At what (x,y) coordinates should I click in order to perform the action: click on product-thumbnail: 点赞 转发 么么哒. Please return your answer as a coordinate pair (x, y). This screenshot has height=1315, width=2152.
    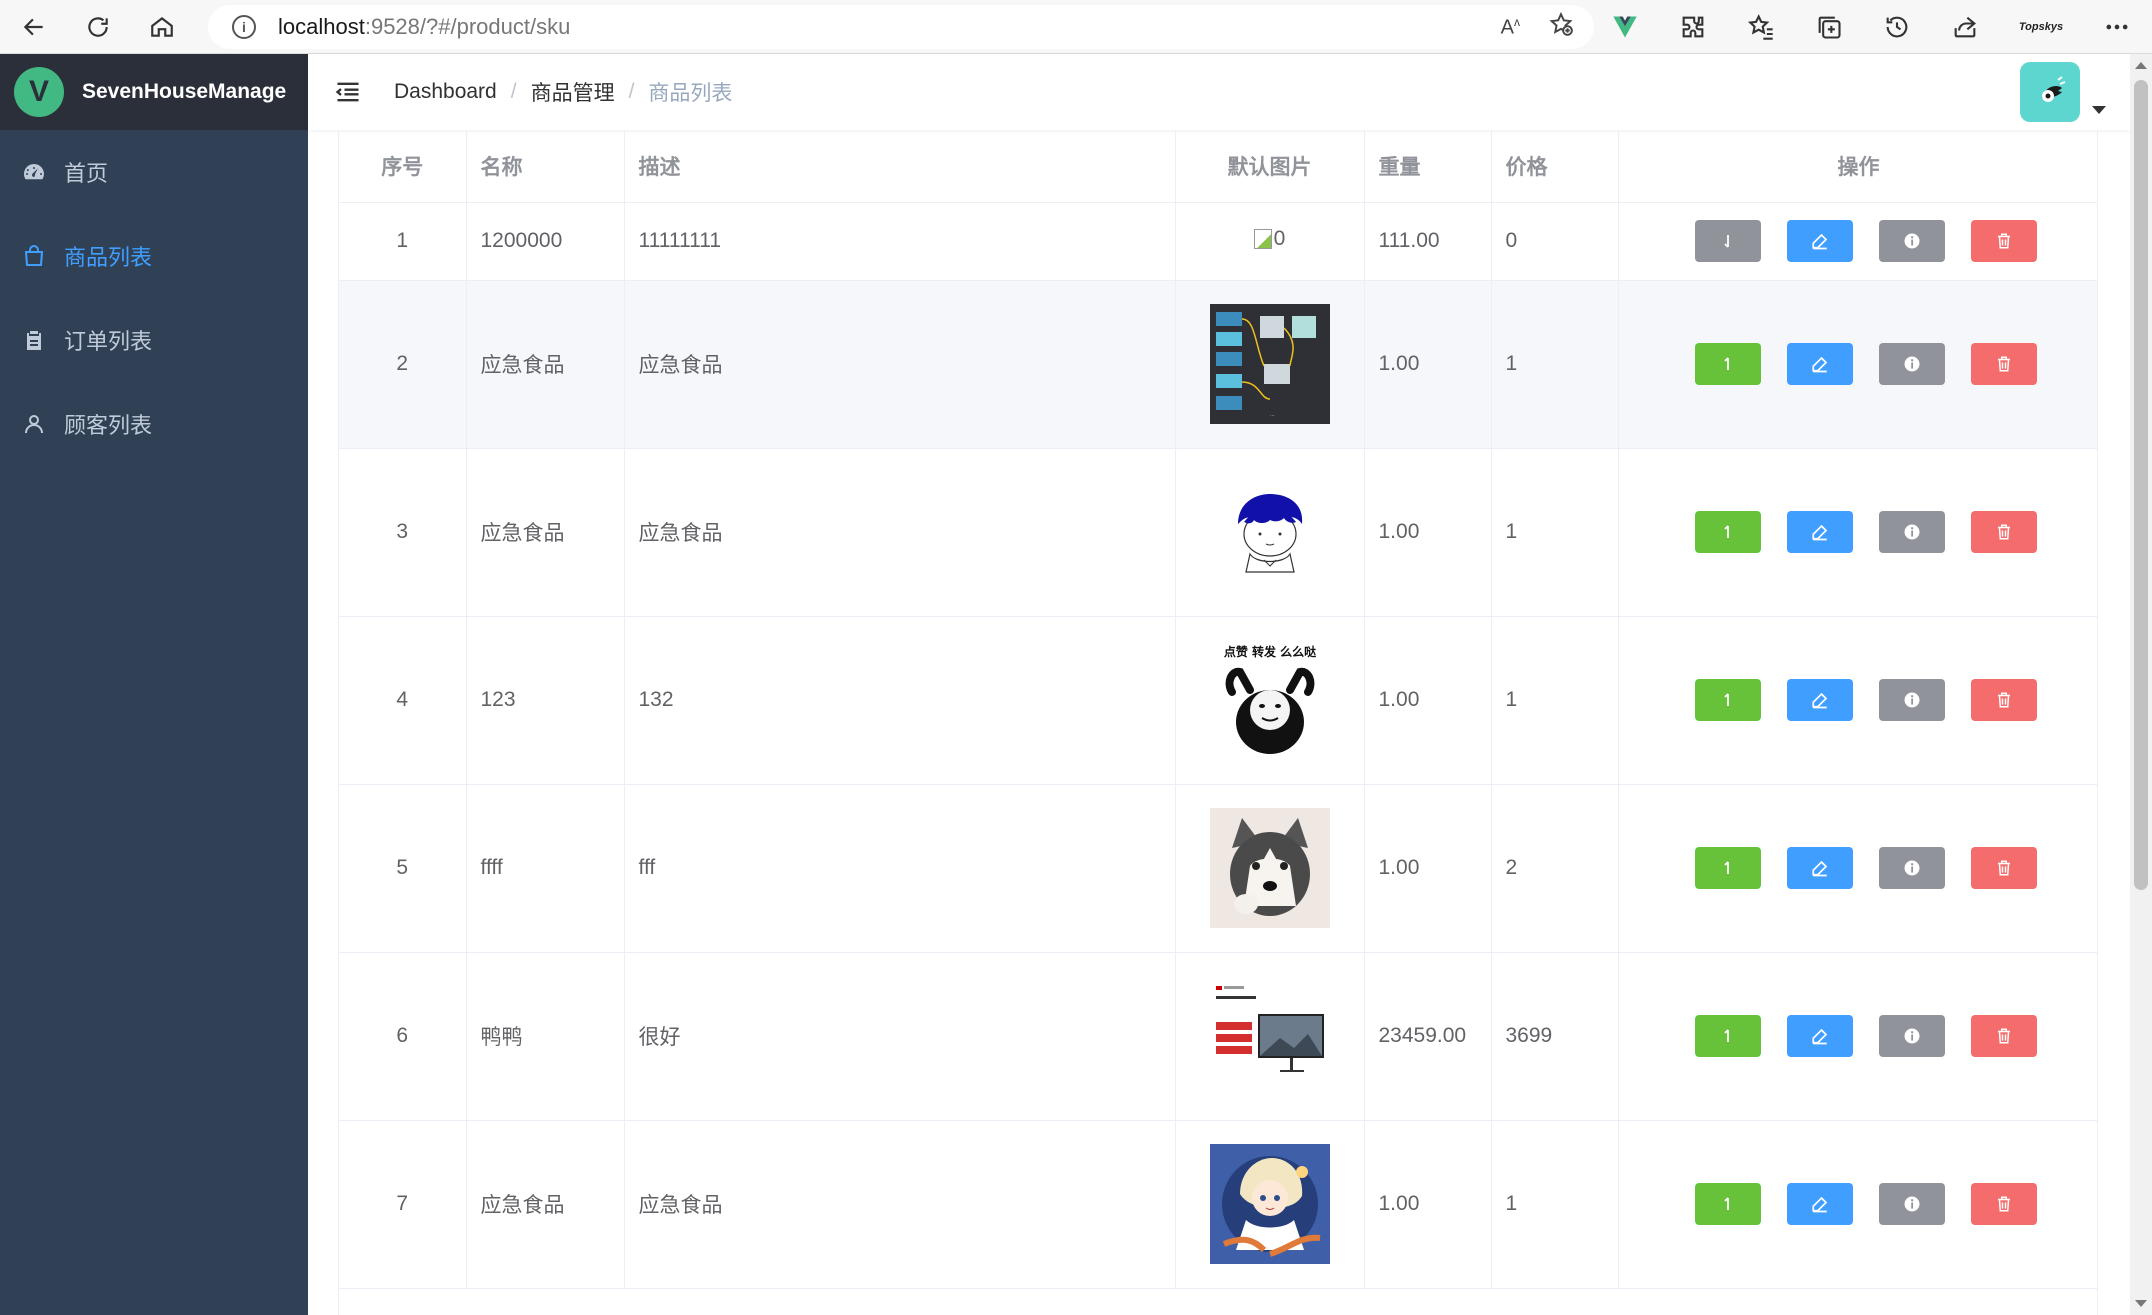
    Looking at the image, I should click on (1270, 700).